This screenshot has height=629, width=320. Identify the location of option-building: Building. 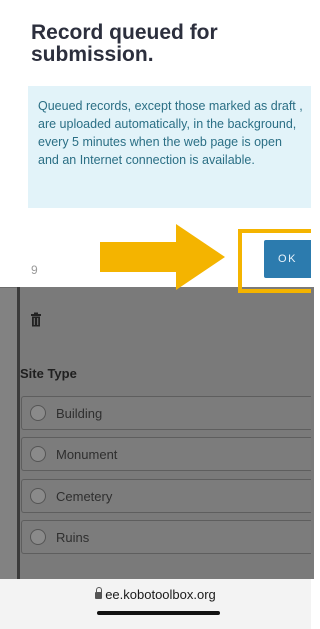
(166, 413).